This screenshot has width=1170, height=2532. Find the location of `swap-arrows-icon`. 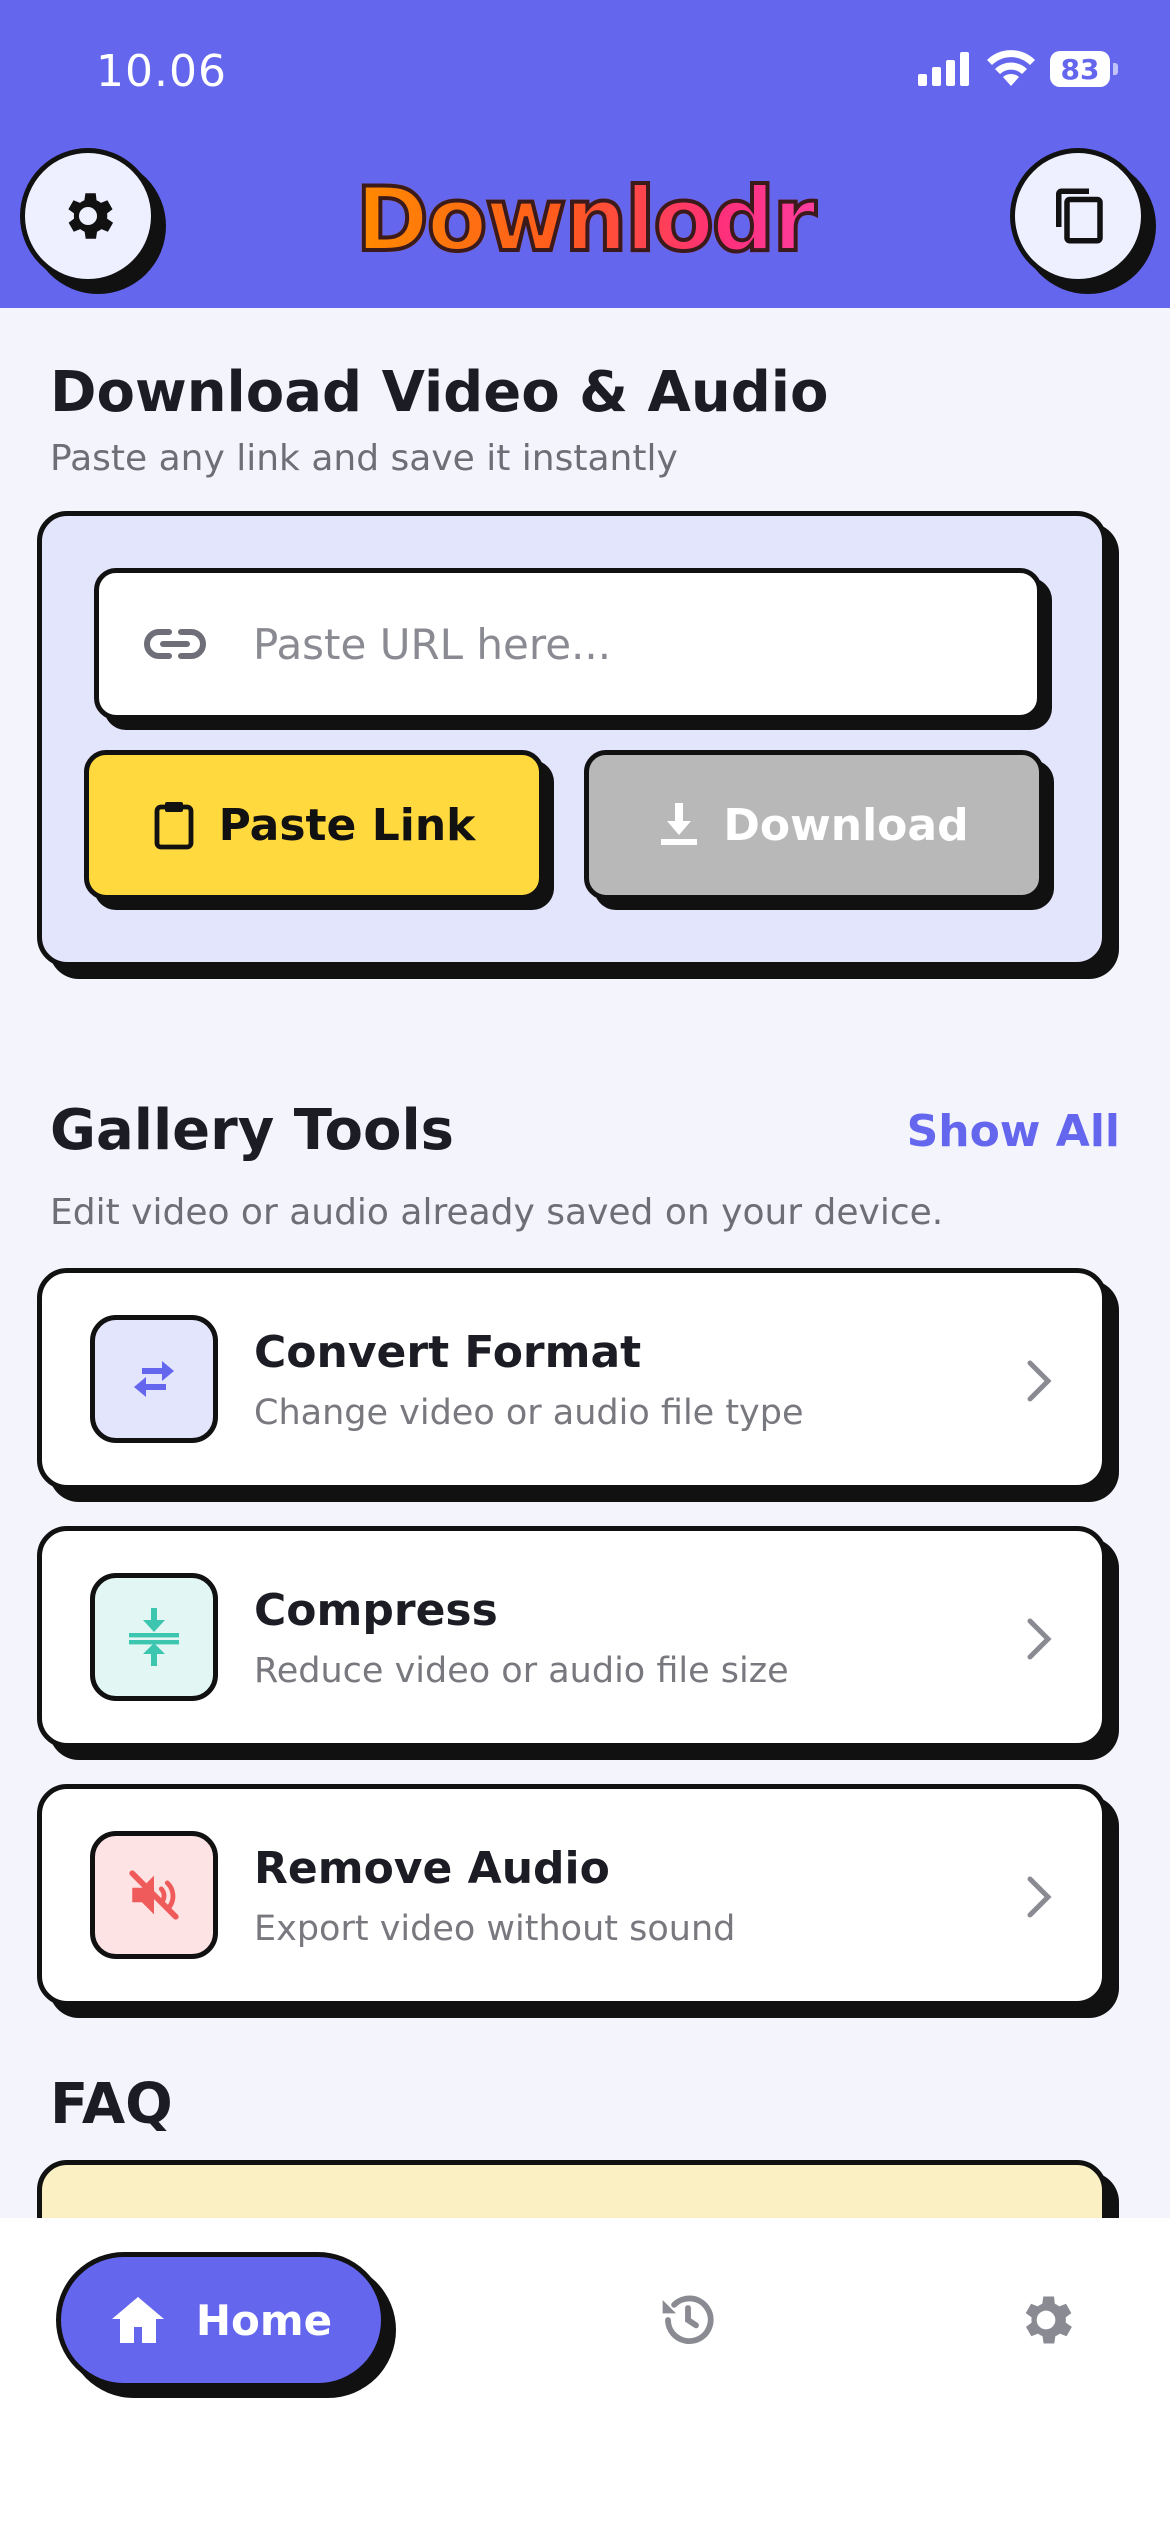

swap-arrows-icon is located at coordinates (154, 1379).